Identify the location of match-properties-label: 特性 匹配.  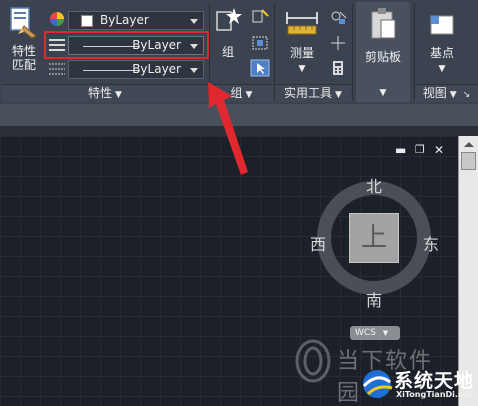
(23, 58).